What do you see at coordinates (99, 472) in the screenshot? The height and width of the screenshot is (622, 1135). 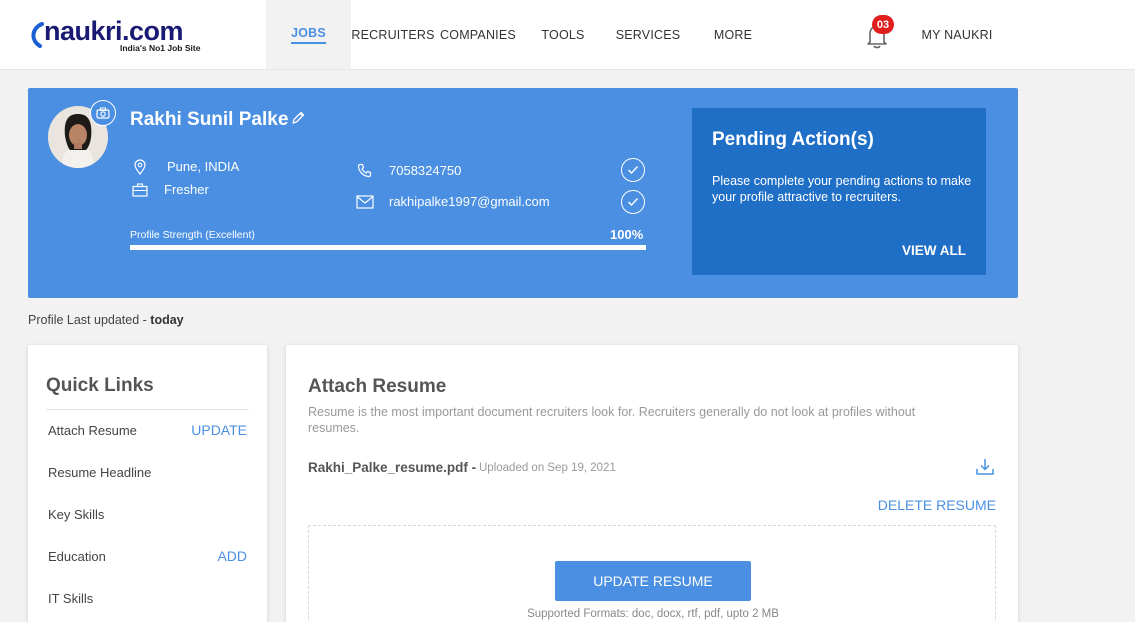 I see `quick-link-resume-headline: Resume Headline` at bounding box center [99, 472].